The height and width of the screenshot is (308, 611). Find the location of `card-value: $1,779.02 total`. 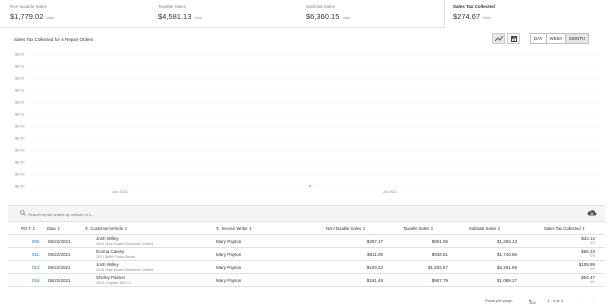

card-value: $1,779.02 total is located at coordinates (32, 16).